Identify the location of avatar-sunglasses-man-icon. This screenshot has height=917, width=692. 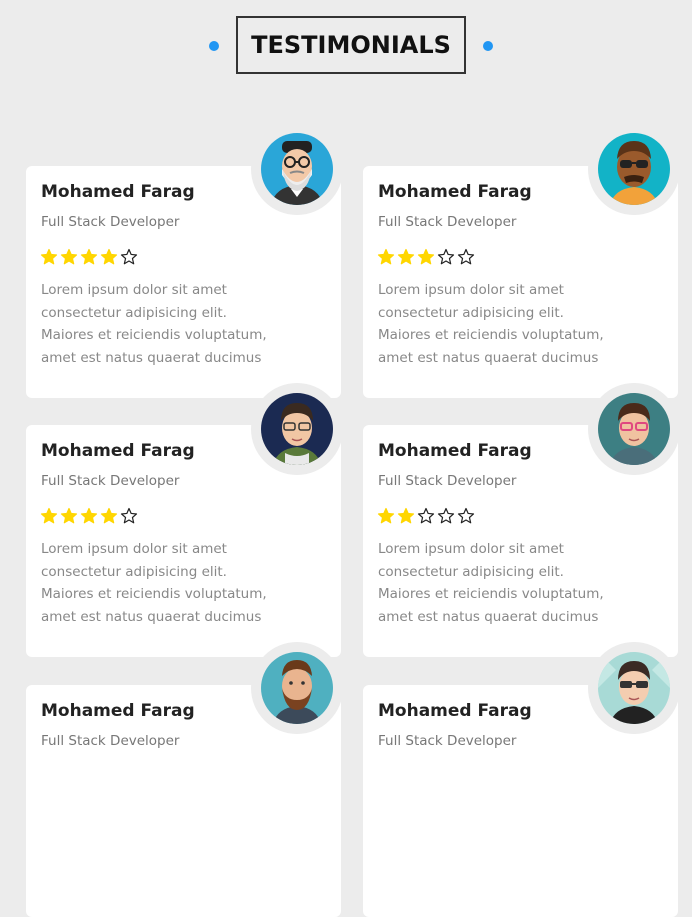
(634, 169).